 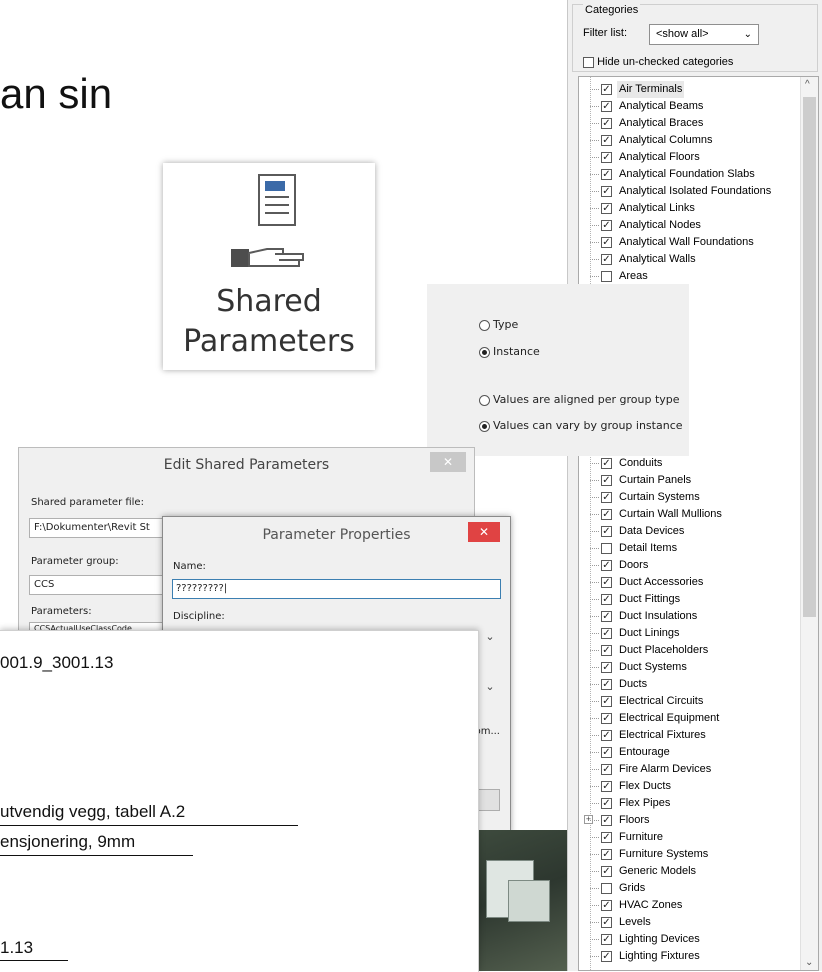 I want to click on parameter-group-select: CCS, so click(x=99, y=585).